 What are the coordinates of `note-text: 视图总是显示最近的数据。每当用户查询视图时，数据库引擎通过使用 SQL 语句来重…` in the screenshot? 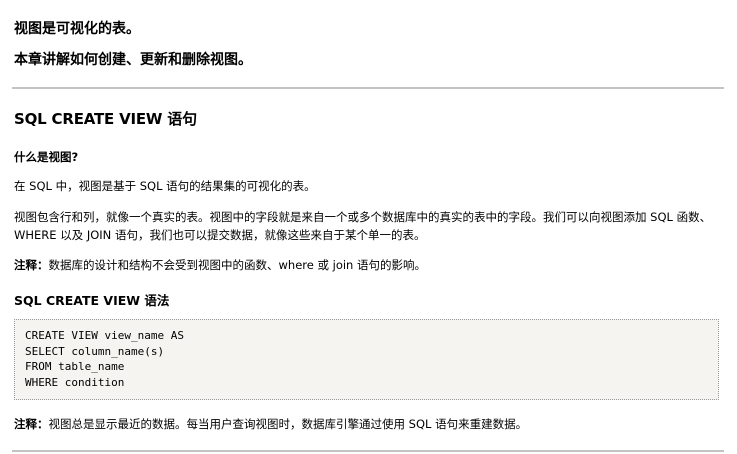 It's located at (288, 424).